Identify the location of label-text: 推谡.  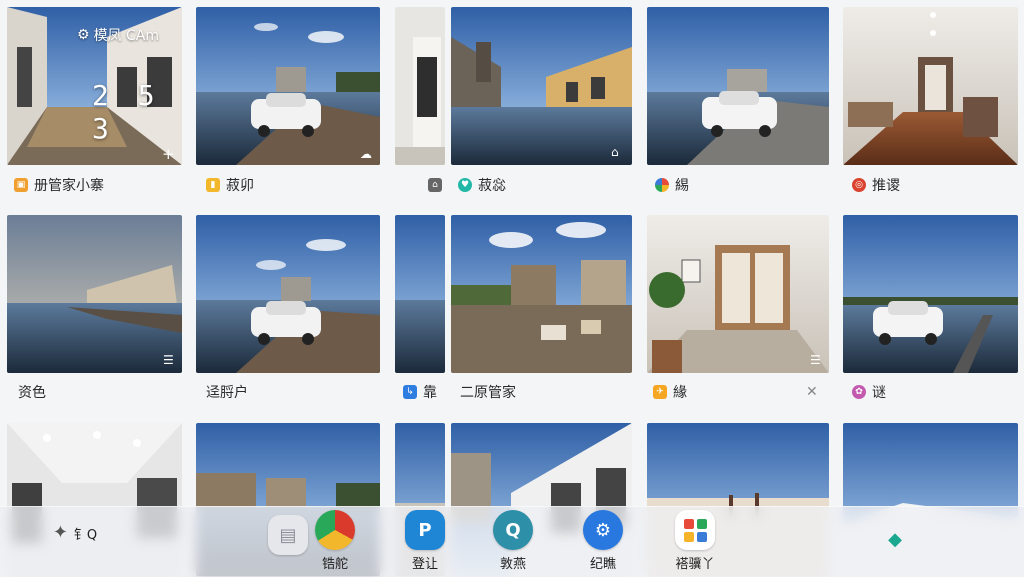
(886, 186).